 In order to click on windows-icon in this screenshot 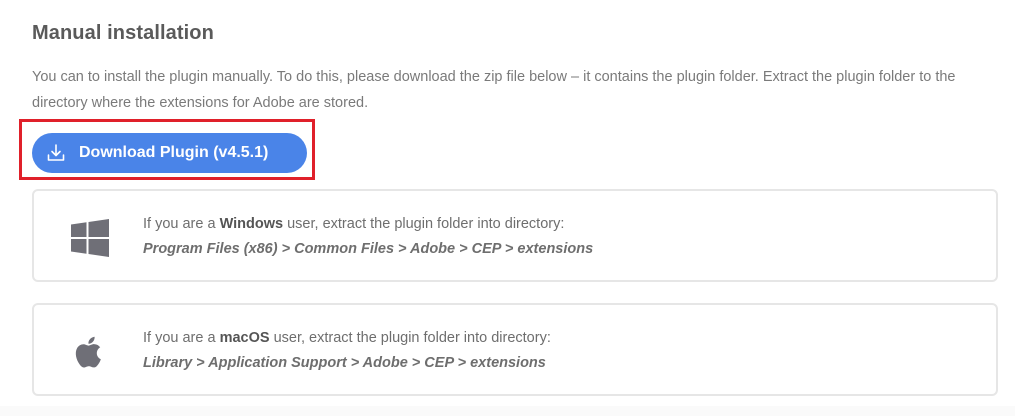, I will do `click(90, 238)`.